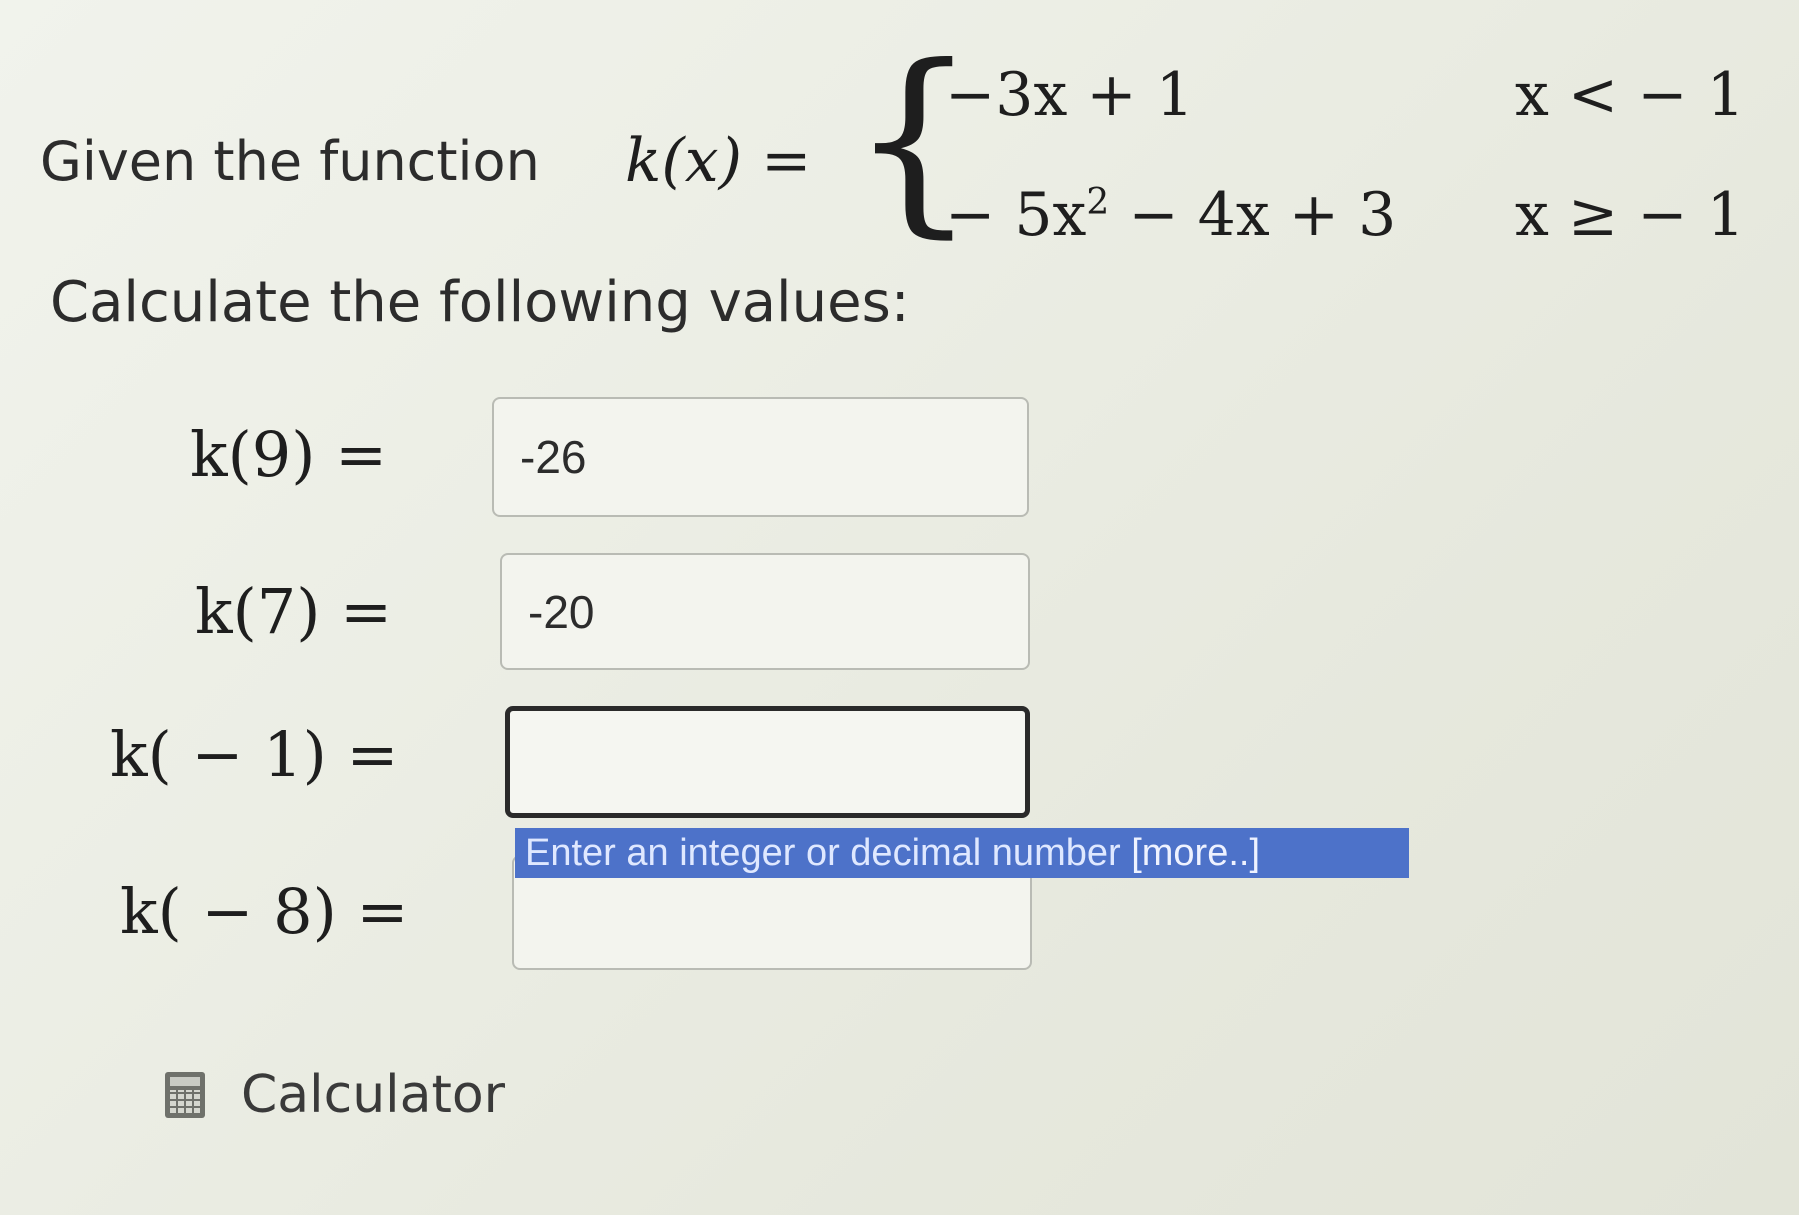 The height and width of the screenshot is (1215, 1799). Describe the element at coordinates (1253, 215) in the screenshot. I see `case-2-expression-rest: − 4x + 3` at that location.